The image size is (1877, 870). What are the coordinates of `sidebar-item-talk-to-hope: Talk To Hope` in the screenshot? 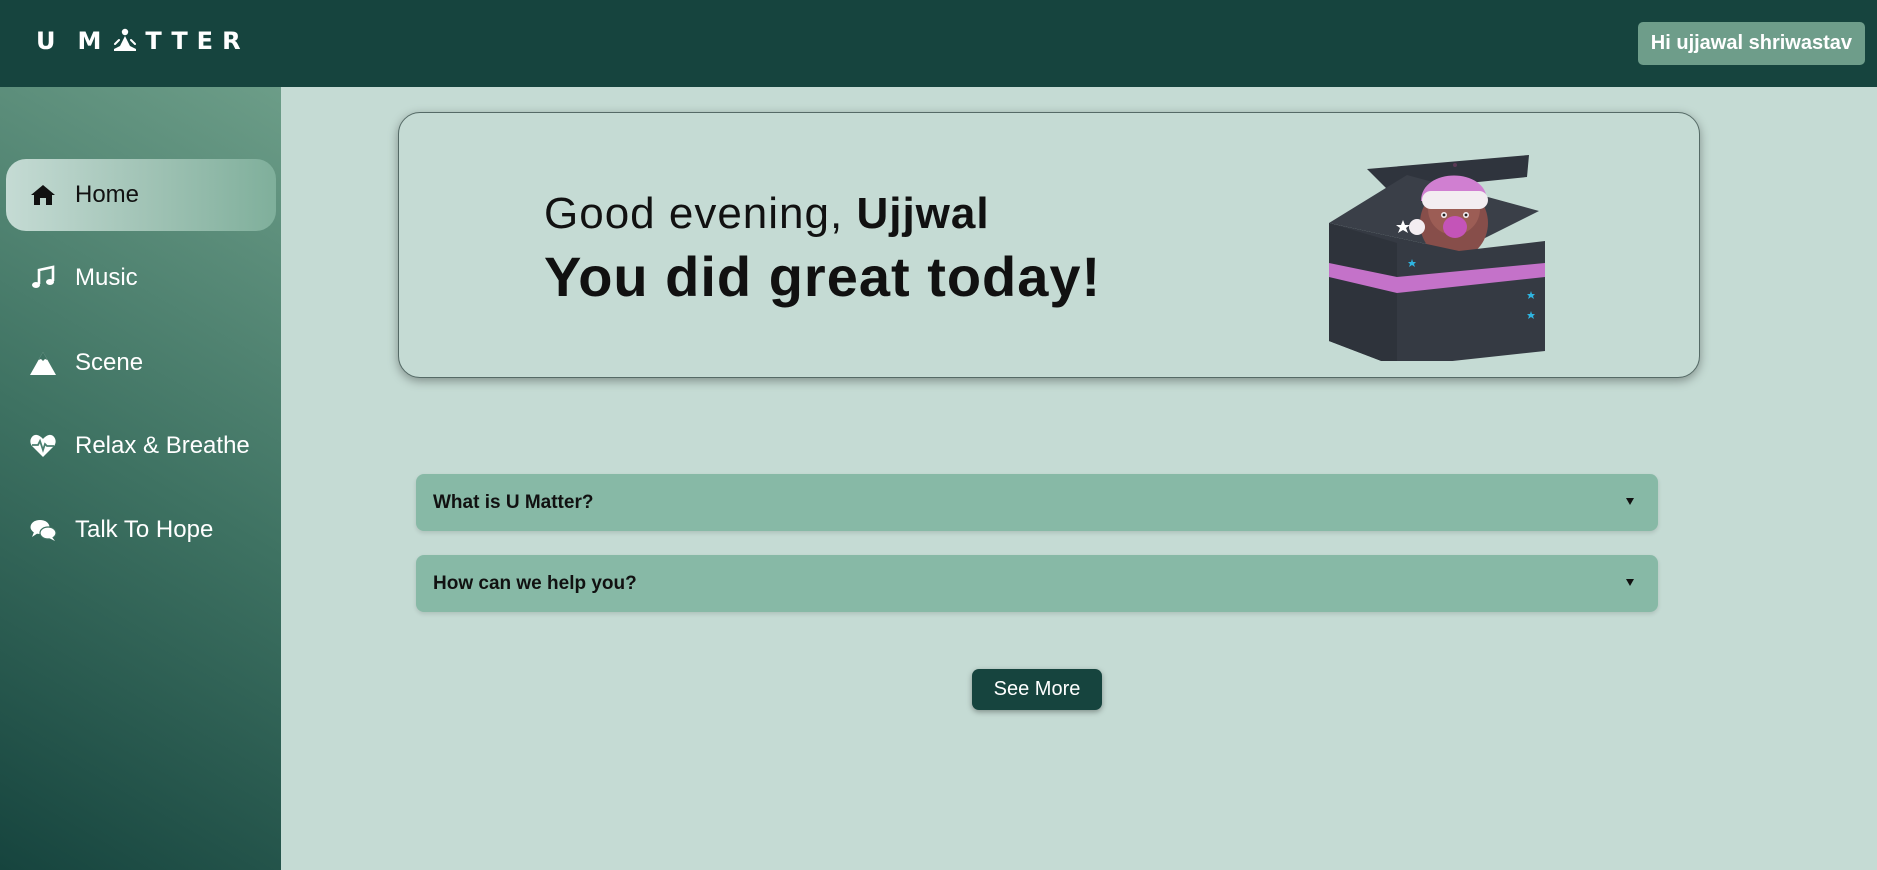 It's located at (141, 530).